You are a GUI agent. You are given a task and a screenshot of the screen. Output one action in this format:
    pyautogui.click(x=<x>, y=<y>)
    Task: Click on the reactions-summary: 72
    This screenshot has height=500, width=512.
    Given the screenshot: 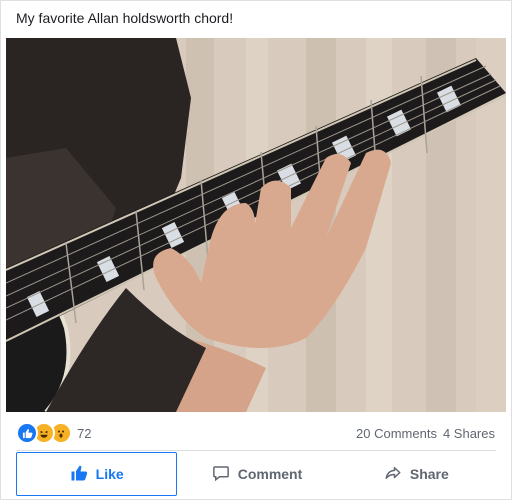 What is the action you would take?
    pyautogui.click(x=53, y=433)
    